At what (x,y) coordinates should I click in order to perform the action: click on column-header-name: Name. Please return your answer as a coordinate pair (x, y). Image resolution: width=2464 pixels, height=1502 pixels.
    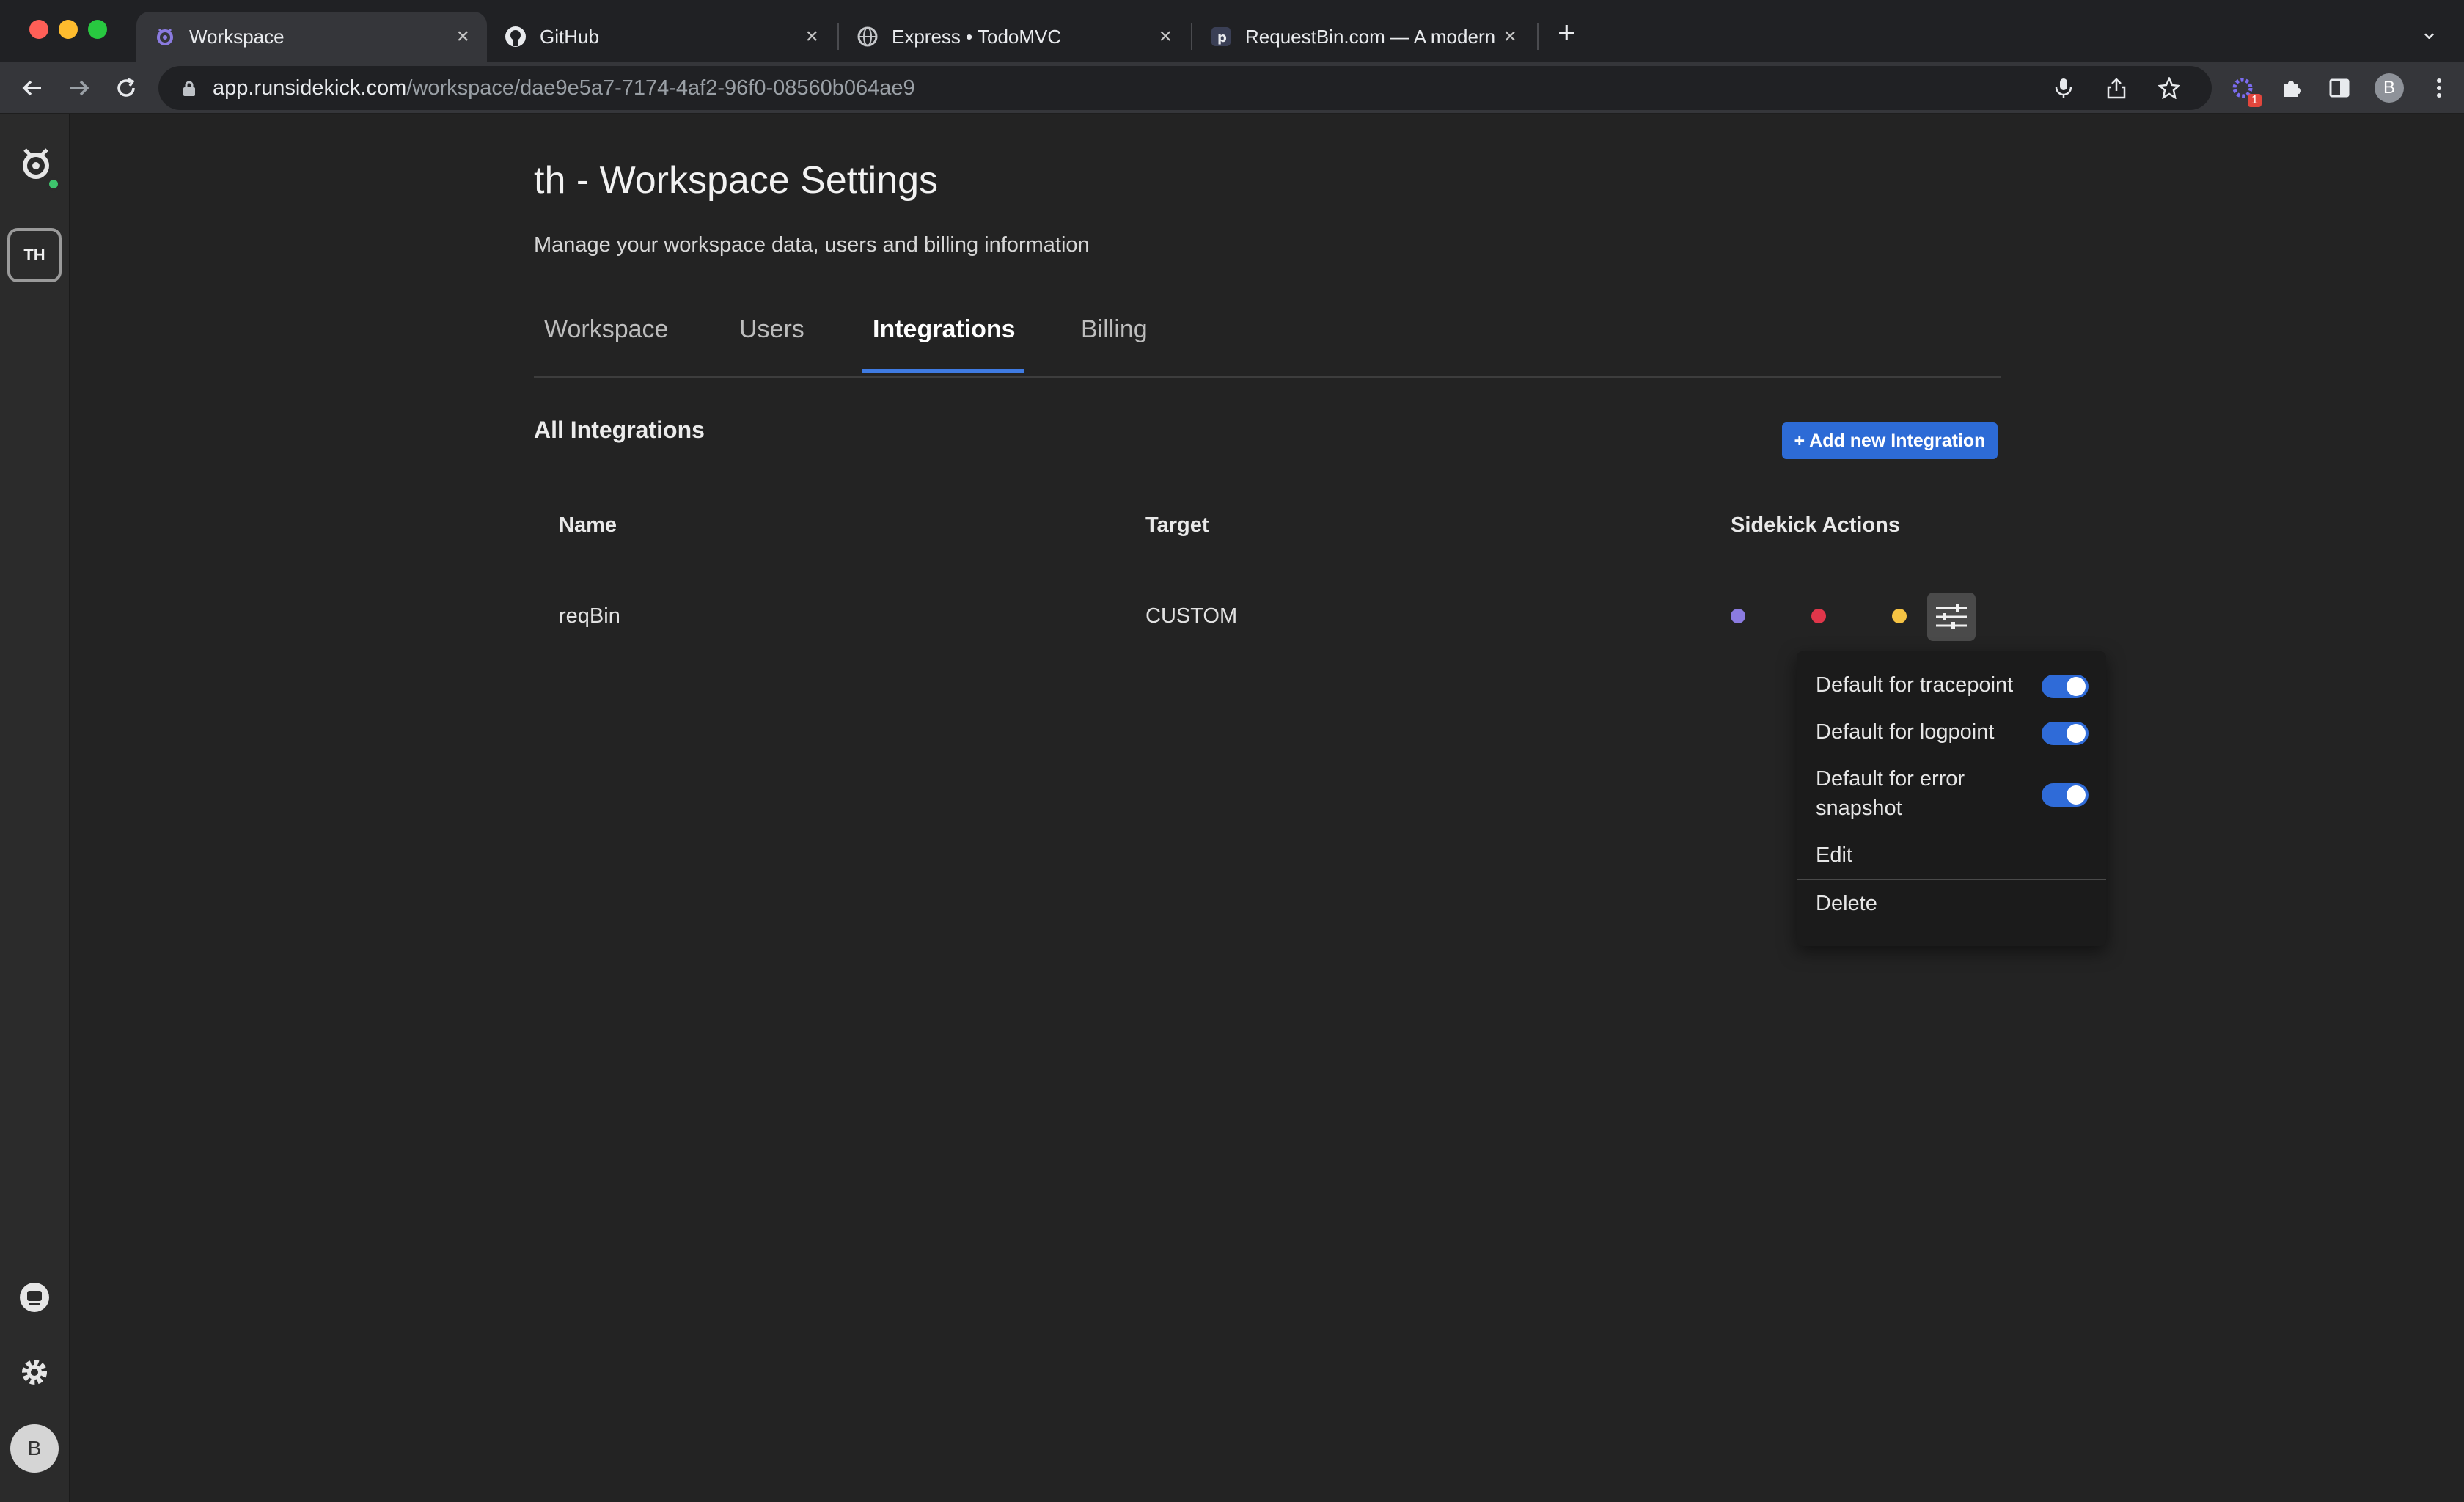
    Looking at the image, I should click on (588, 525).